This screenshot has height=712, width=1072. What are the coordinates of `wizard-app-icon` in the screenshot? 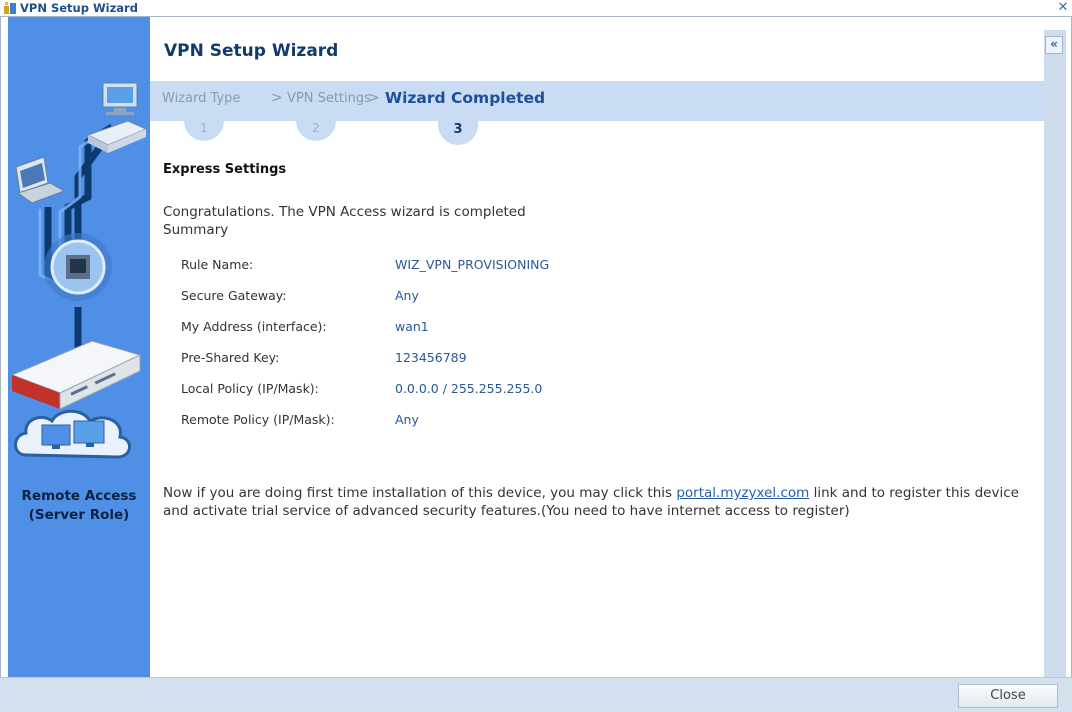 It's located at (10, 8).